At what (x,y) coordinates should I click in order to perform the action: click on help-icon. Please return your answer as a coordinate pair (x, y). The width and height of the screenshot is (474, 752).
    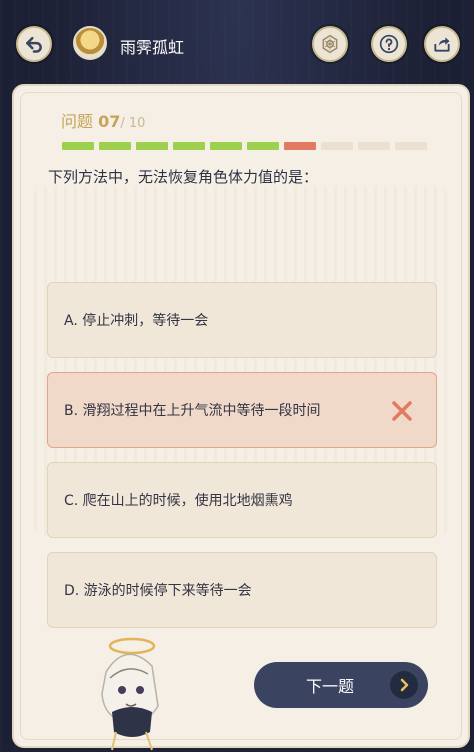
    Looking at the image, I should click on (389, 44).